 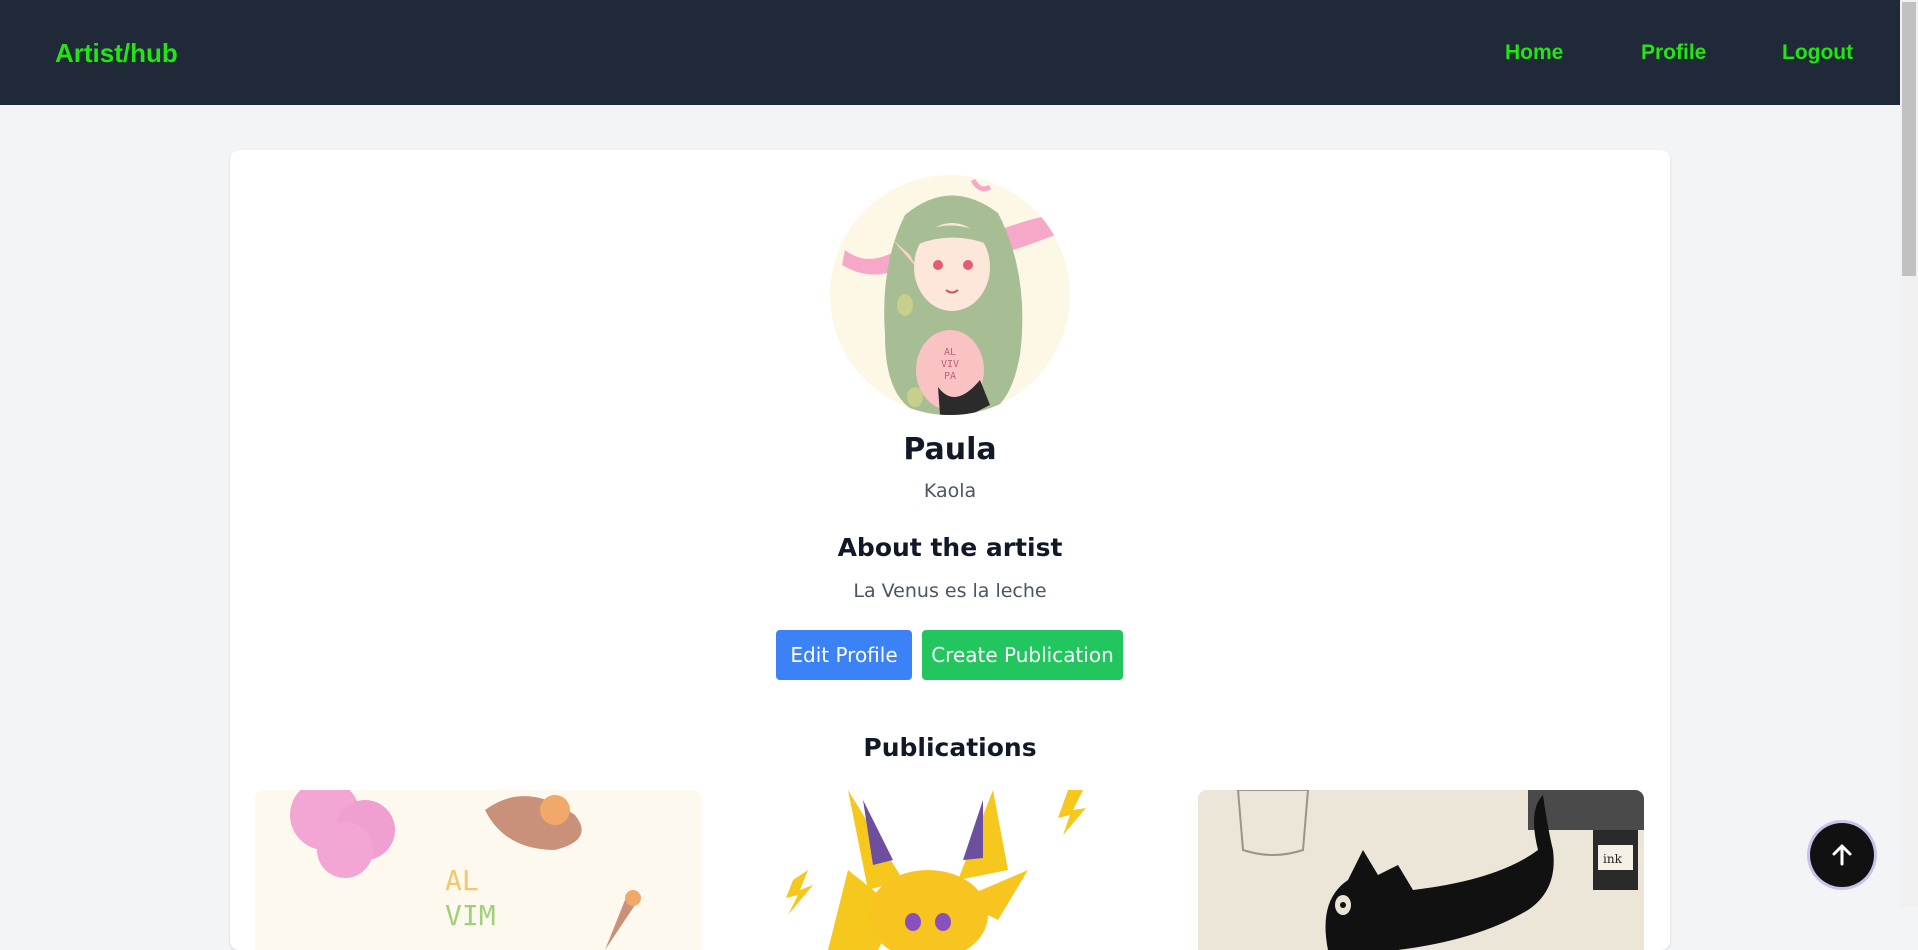 I want to click on nav-link-home: Home, so click(x=1534, y=53).